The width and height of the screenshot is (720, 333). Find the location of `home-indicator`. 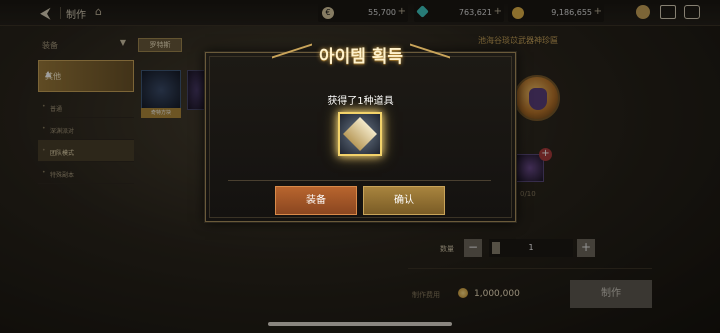

home-indicator is located at coordinates (360, 324).